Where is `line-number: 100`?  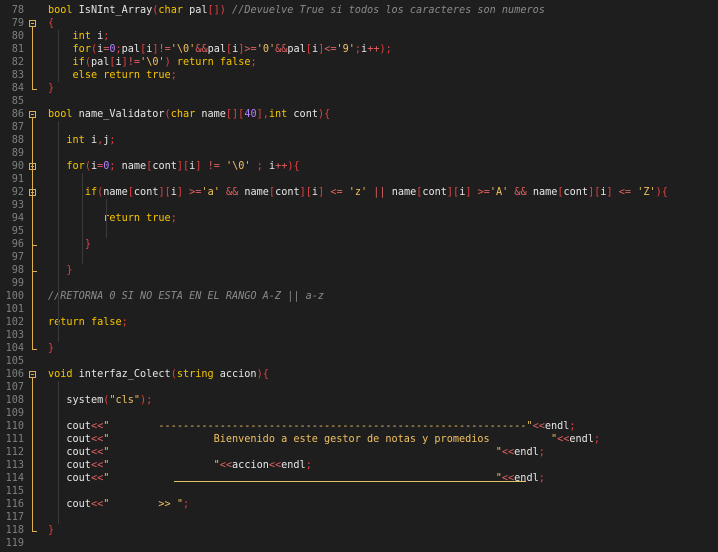
line-number: 100 is located at coordinates (14, 296).